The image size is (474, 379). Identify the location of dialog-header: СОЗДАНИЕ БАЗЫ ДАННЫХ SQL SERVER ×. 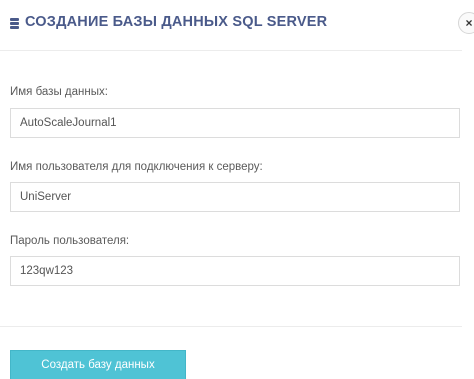
(242, 23).